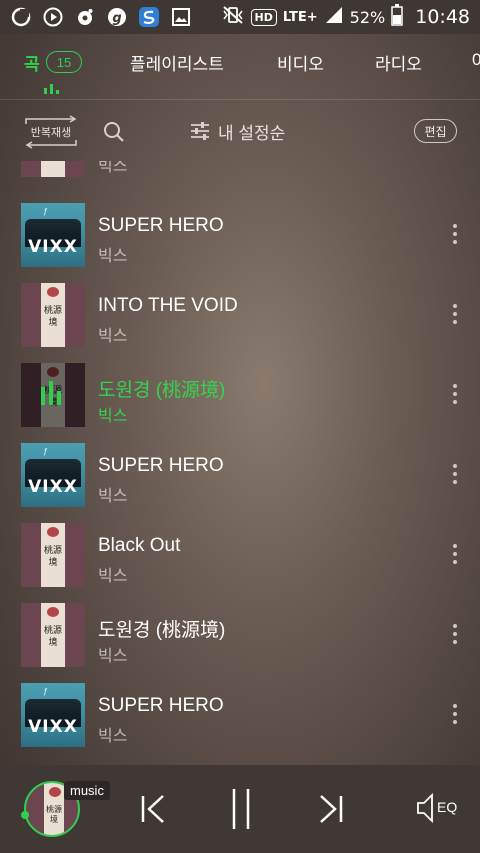 The width and height of the screenshot is (480, 853). What do you see at coordinates (334, 17) in the screenshot?
I see `signal-icon` at bounding box center [334, 17].